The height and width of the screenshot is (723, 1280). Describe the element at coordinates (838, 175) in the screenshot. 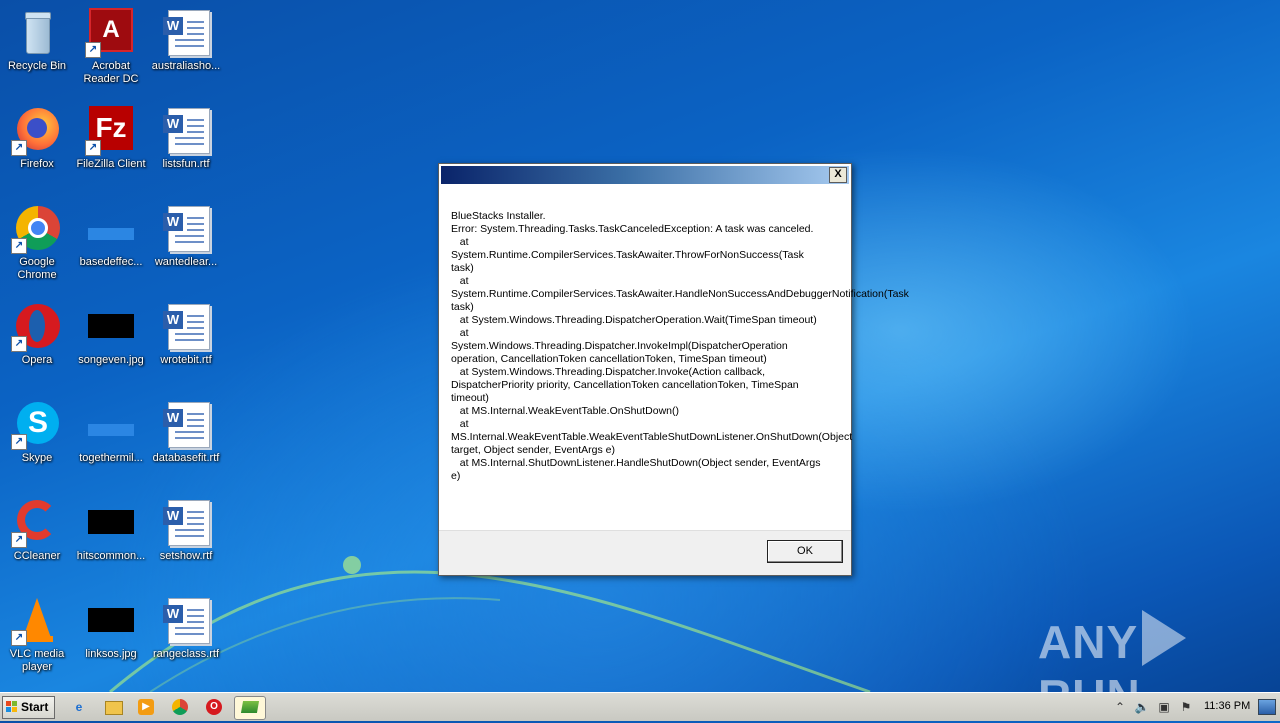

I see `close-button: X` at that location.